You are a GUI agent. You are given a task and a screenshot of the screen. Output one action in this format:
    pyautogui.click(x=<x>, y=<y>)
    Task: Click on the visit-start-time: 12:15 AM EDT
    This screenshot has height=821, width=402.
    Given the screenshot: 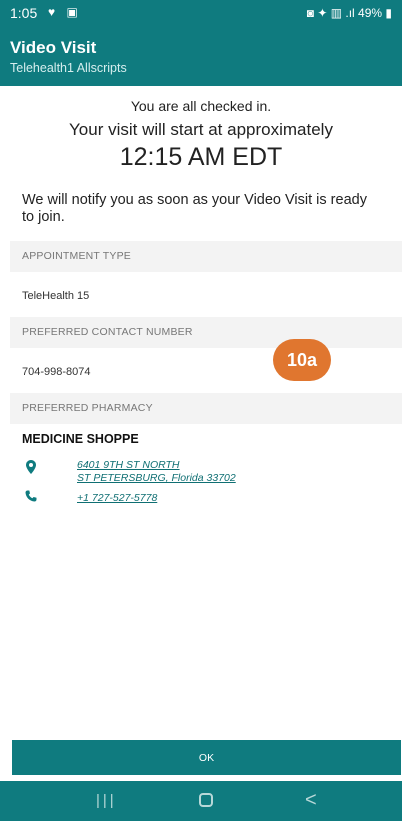 What is the action you would take?
    pyautogui.click(x=201, y=157)
    